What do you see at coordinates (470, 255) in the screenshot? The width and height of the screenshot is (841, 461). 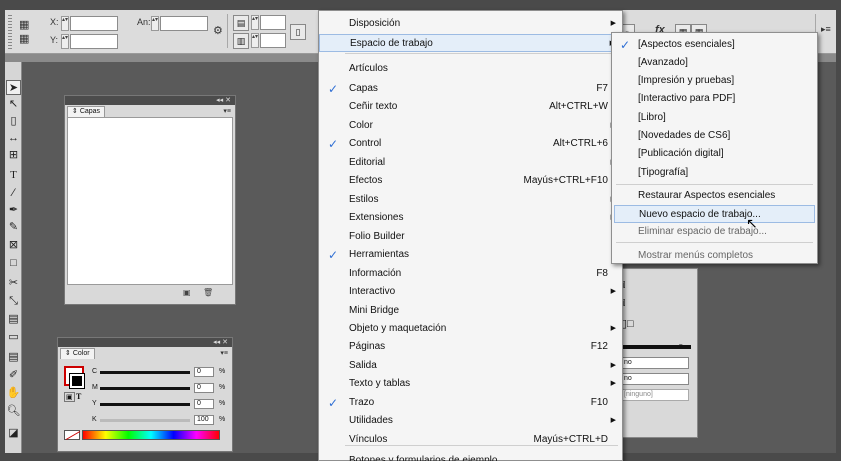 I see `menu-item-herramientas: ✓ Herramientas` at bounding box center [470, 255].